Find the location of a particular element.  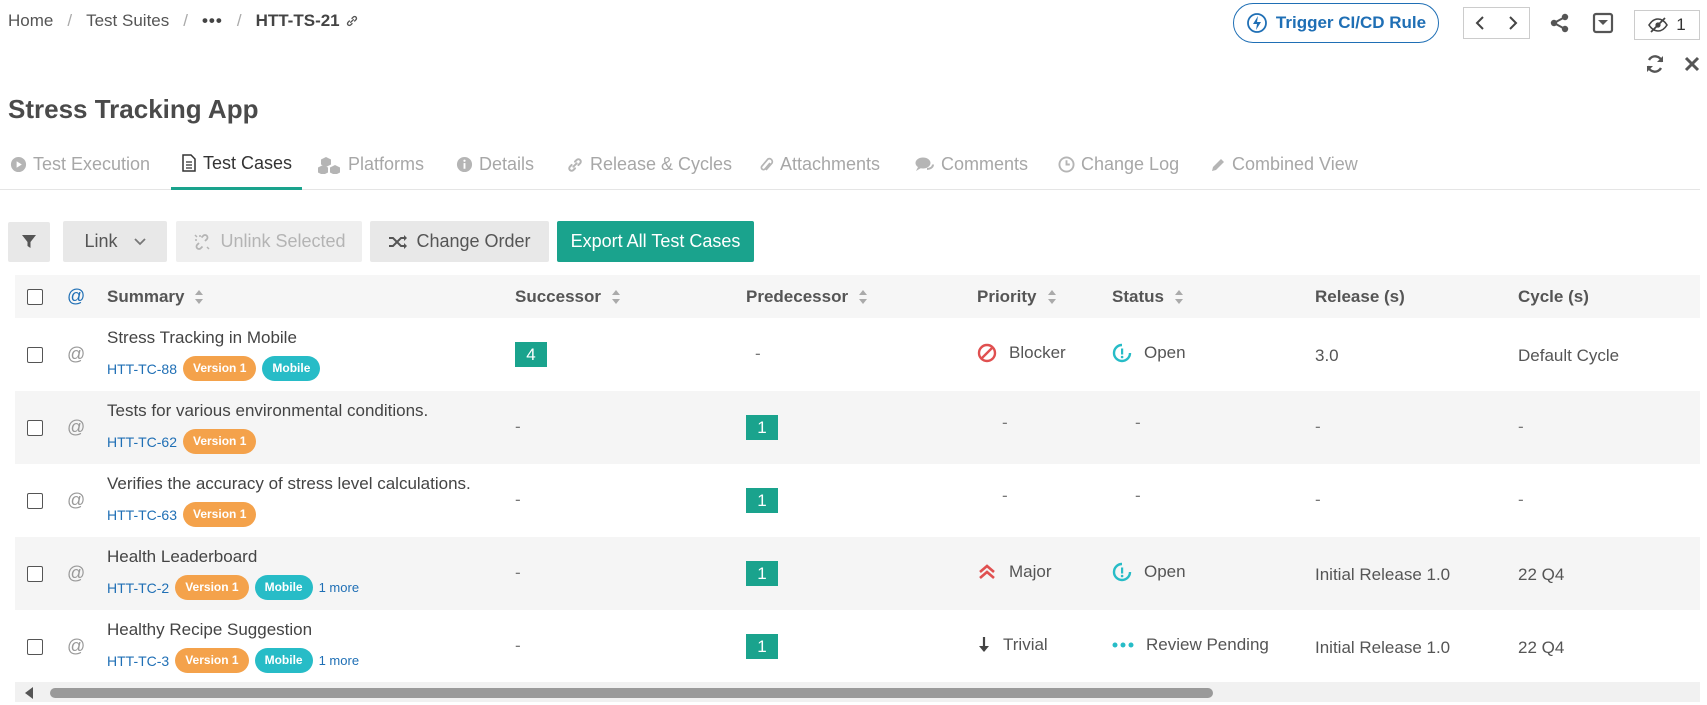

header-status: Status is located at coordinates (1148, 296).